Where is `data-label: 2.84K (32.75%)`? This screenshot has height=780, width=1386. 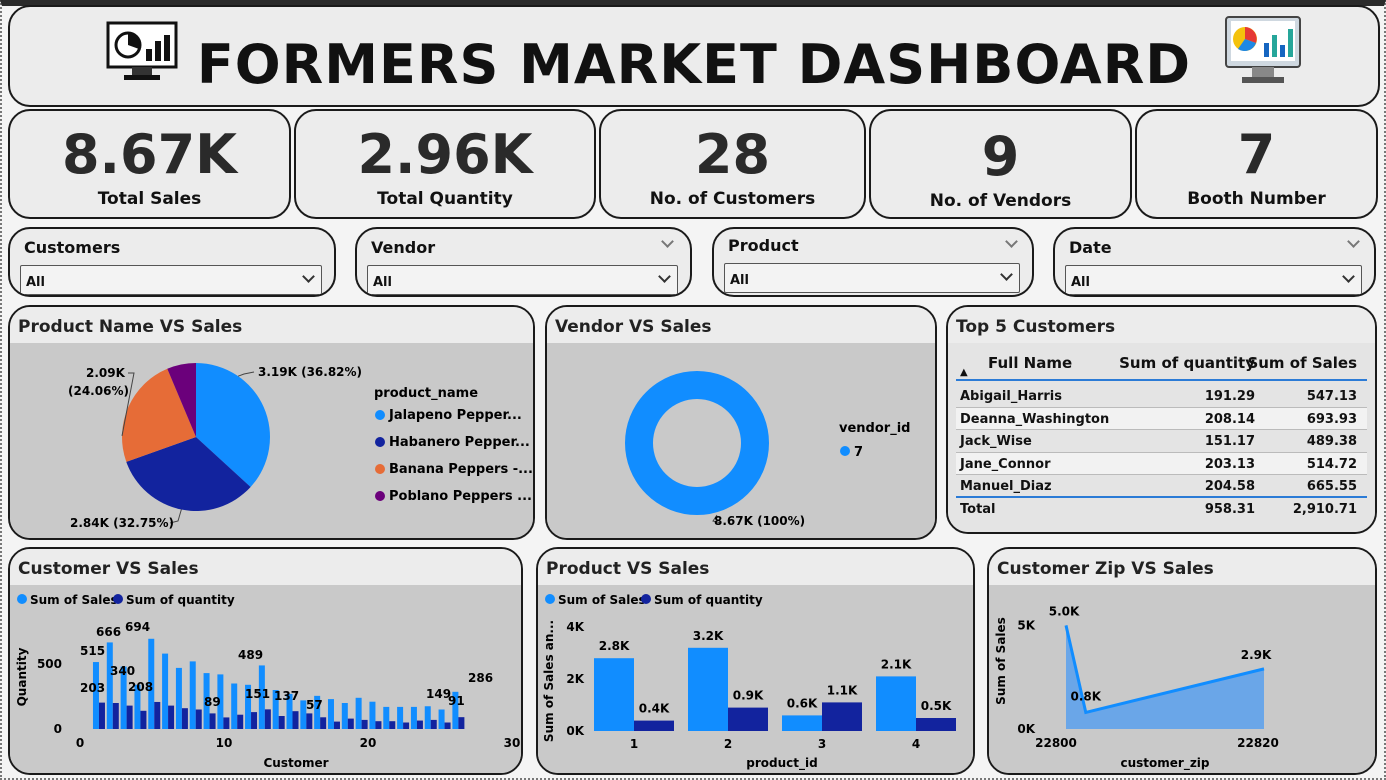
data-label: 2.84K (32.75%) is located at coordinates (122, 523).